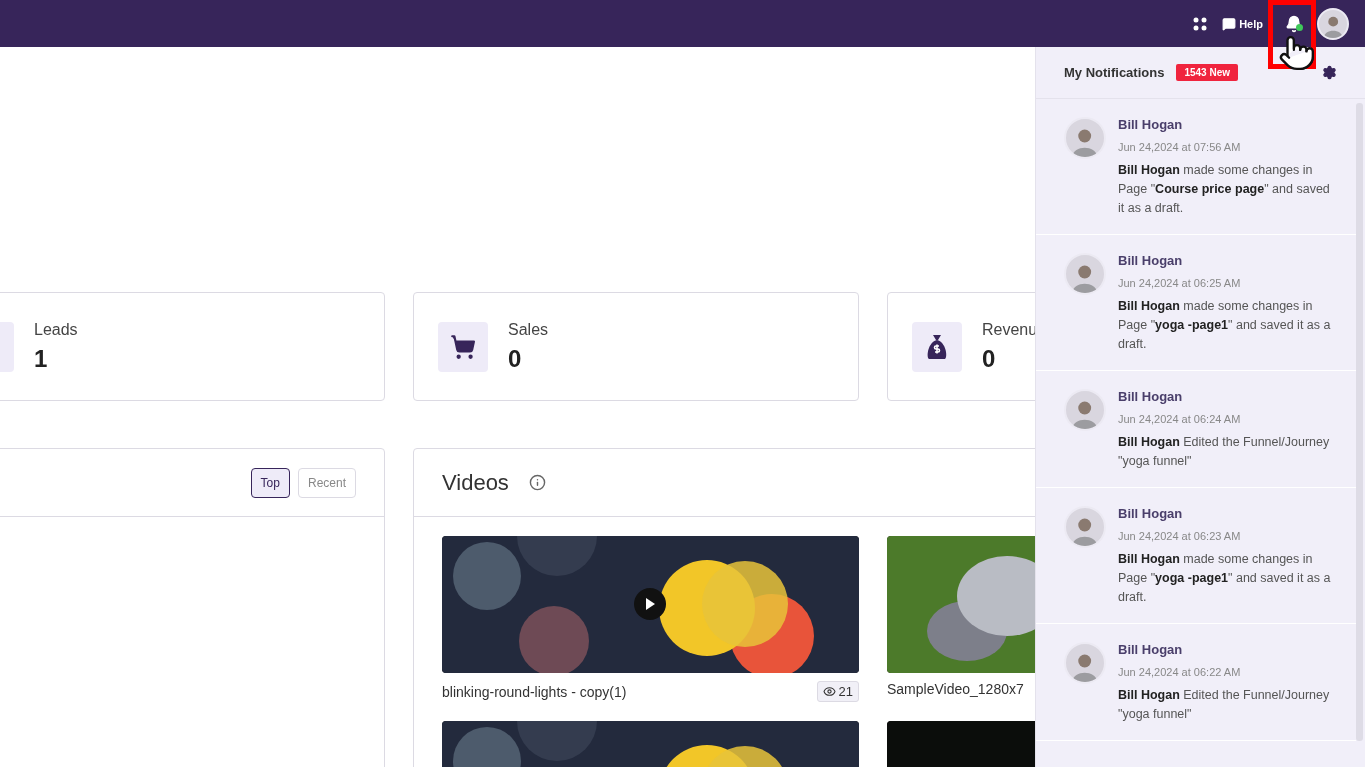 The width and height of the screenshot is (1365, 767). What do you see at coordinates (56, 329) in the screenshot?
I see `stat-label: Leads` at bounding box center [56, 329].